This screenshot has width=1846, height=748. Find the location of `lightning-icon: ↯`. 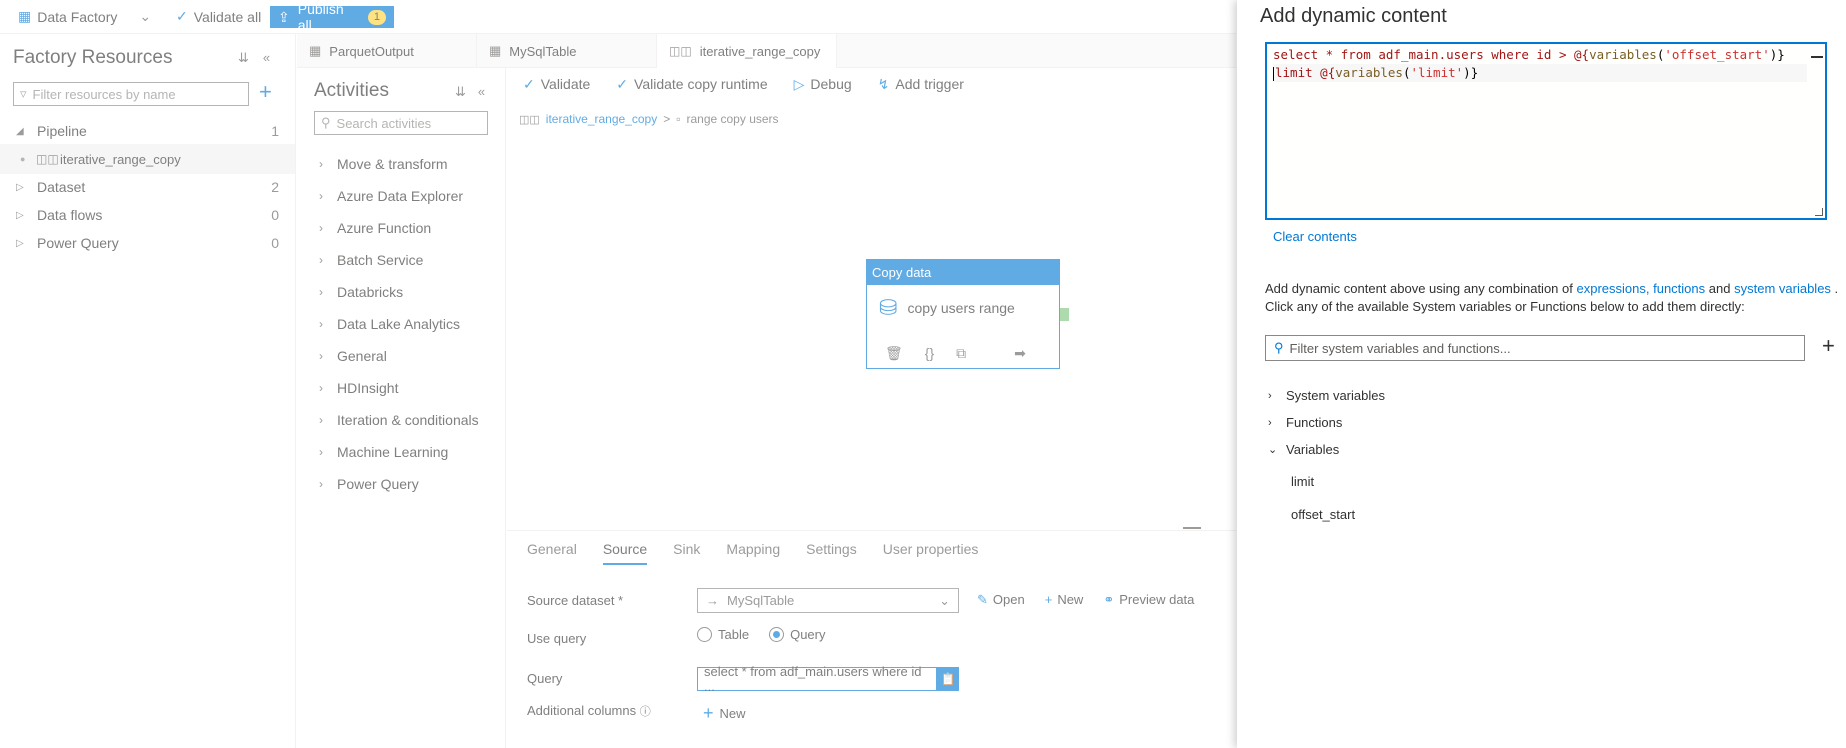

lightning-icon: ↯ is located at coordinates (883, 84).